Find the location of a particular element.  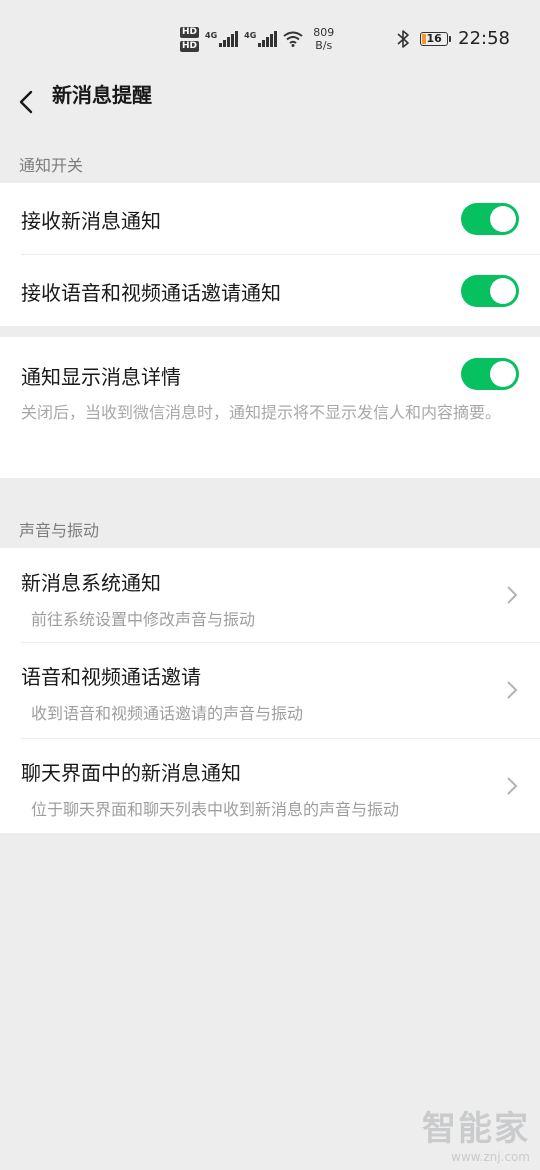

row-label: 接收语音和视频通话邀请通知 is located at coordinates (151, 293).